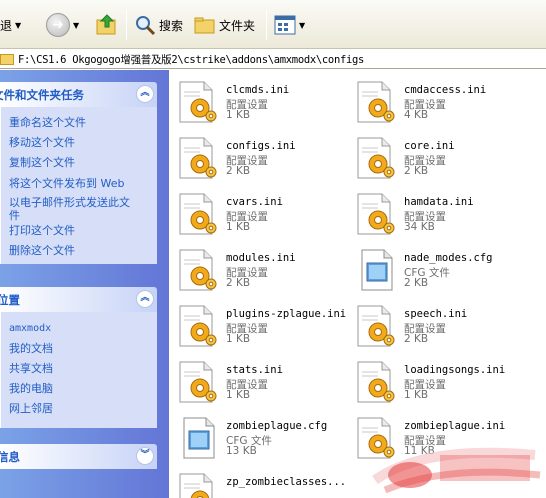 The image size is (546, 498). Describe the element at coordinates (78, 456) in the screenshot. I see `details-header: 详细信息 ︾` at that location.